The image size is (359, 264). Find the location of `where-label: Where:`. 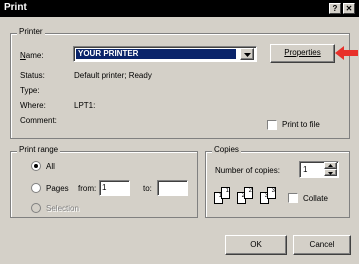

where-label: Where: is located at coordinates (33, 105).